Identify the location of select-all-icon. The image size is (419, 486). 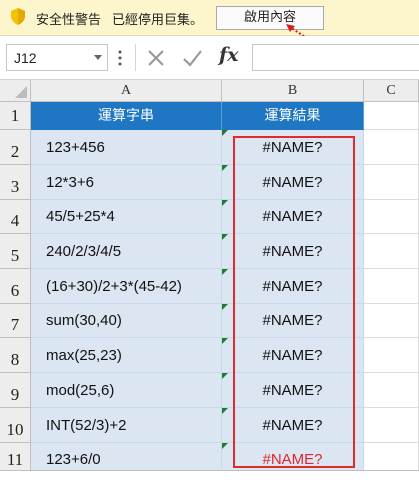
(21, 92).